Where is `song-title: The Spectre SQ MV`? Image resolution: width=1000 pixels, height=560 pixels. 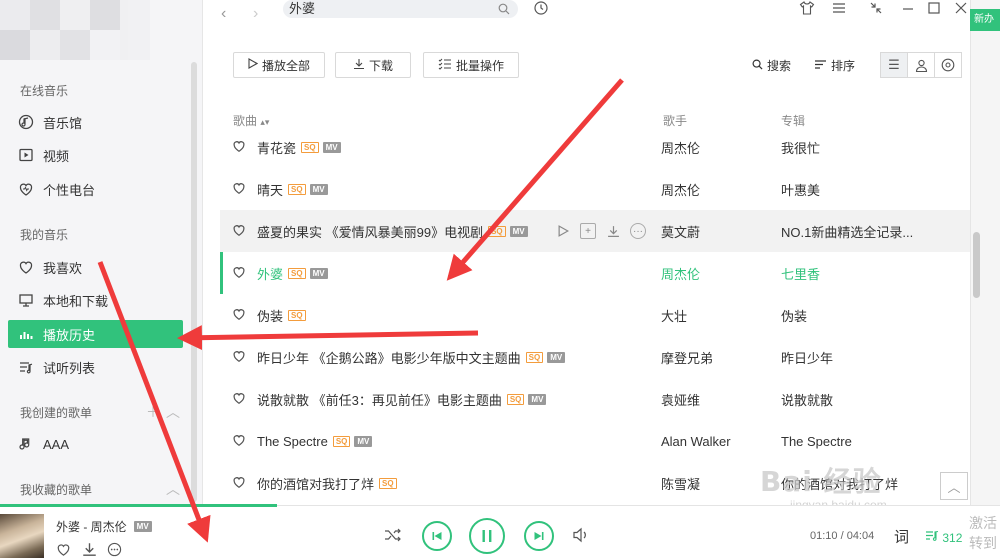
song-title: The Spectre SQ MV is located at coordinates (315, 441).